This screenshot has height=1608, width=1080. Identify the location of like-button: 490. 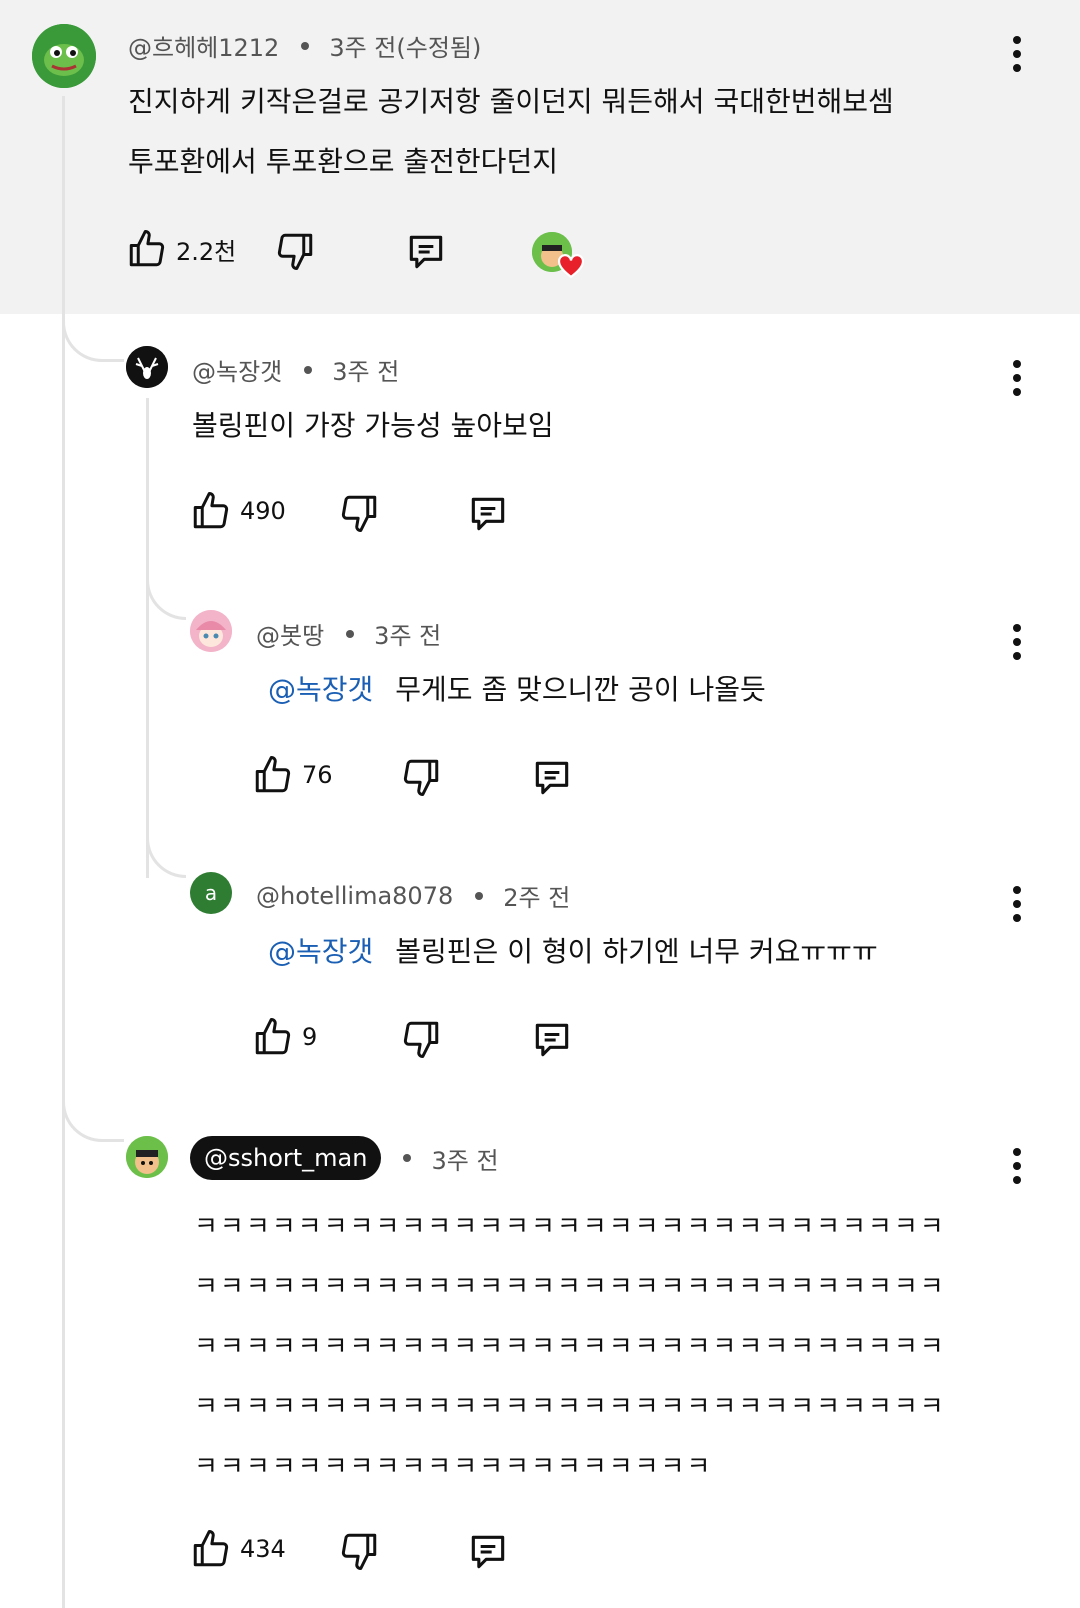
(238, 511).